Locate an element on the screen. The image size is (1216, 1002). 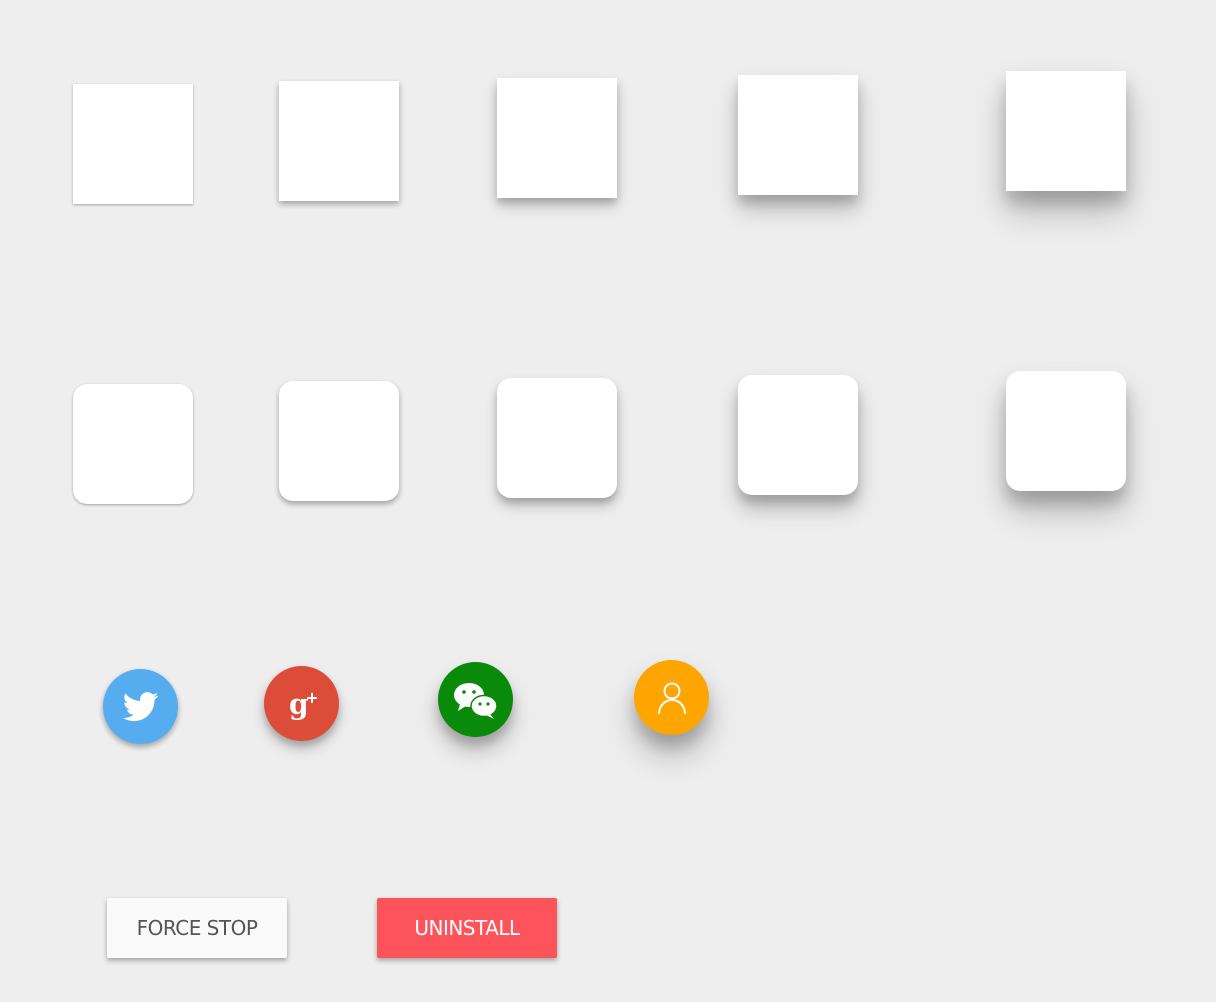
svg-text: g is located at coordinates (299, 704).